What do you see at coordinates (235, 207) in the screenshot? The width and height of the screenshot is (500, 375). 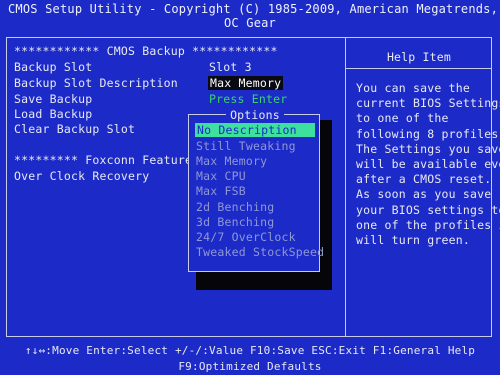 I see `option-2d-benching: 2d Benching` at bounding box center [235, 207].